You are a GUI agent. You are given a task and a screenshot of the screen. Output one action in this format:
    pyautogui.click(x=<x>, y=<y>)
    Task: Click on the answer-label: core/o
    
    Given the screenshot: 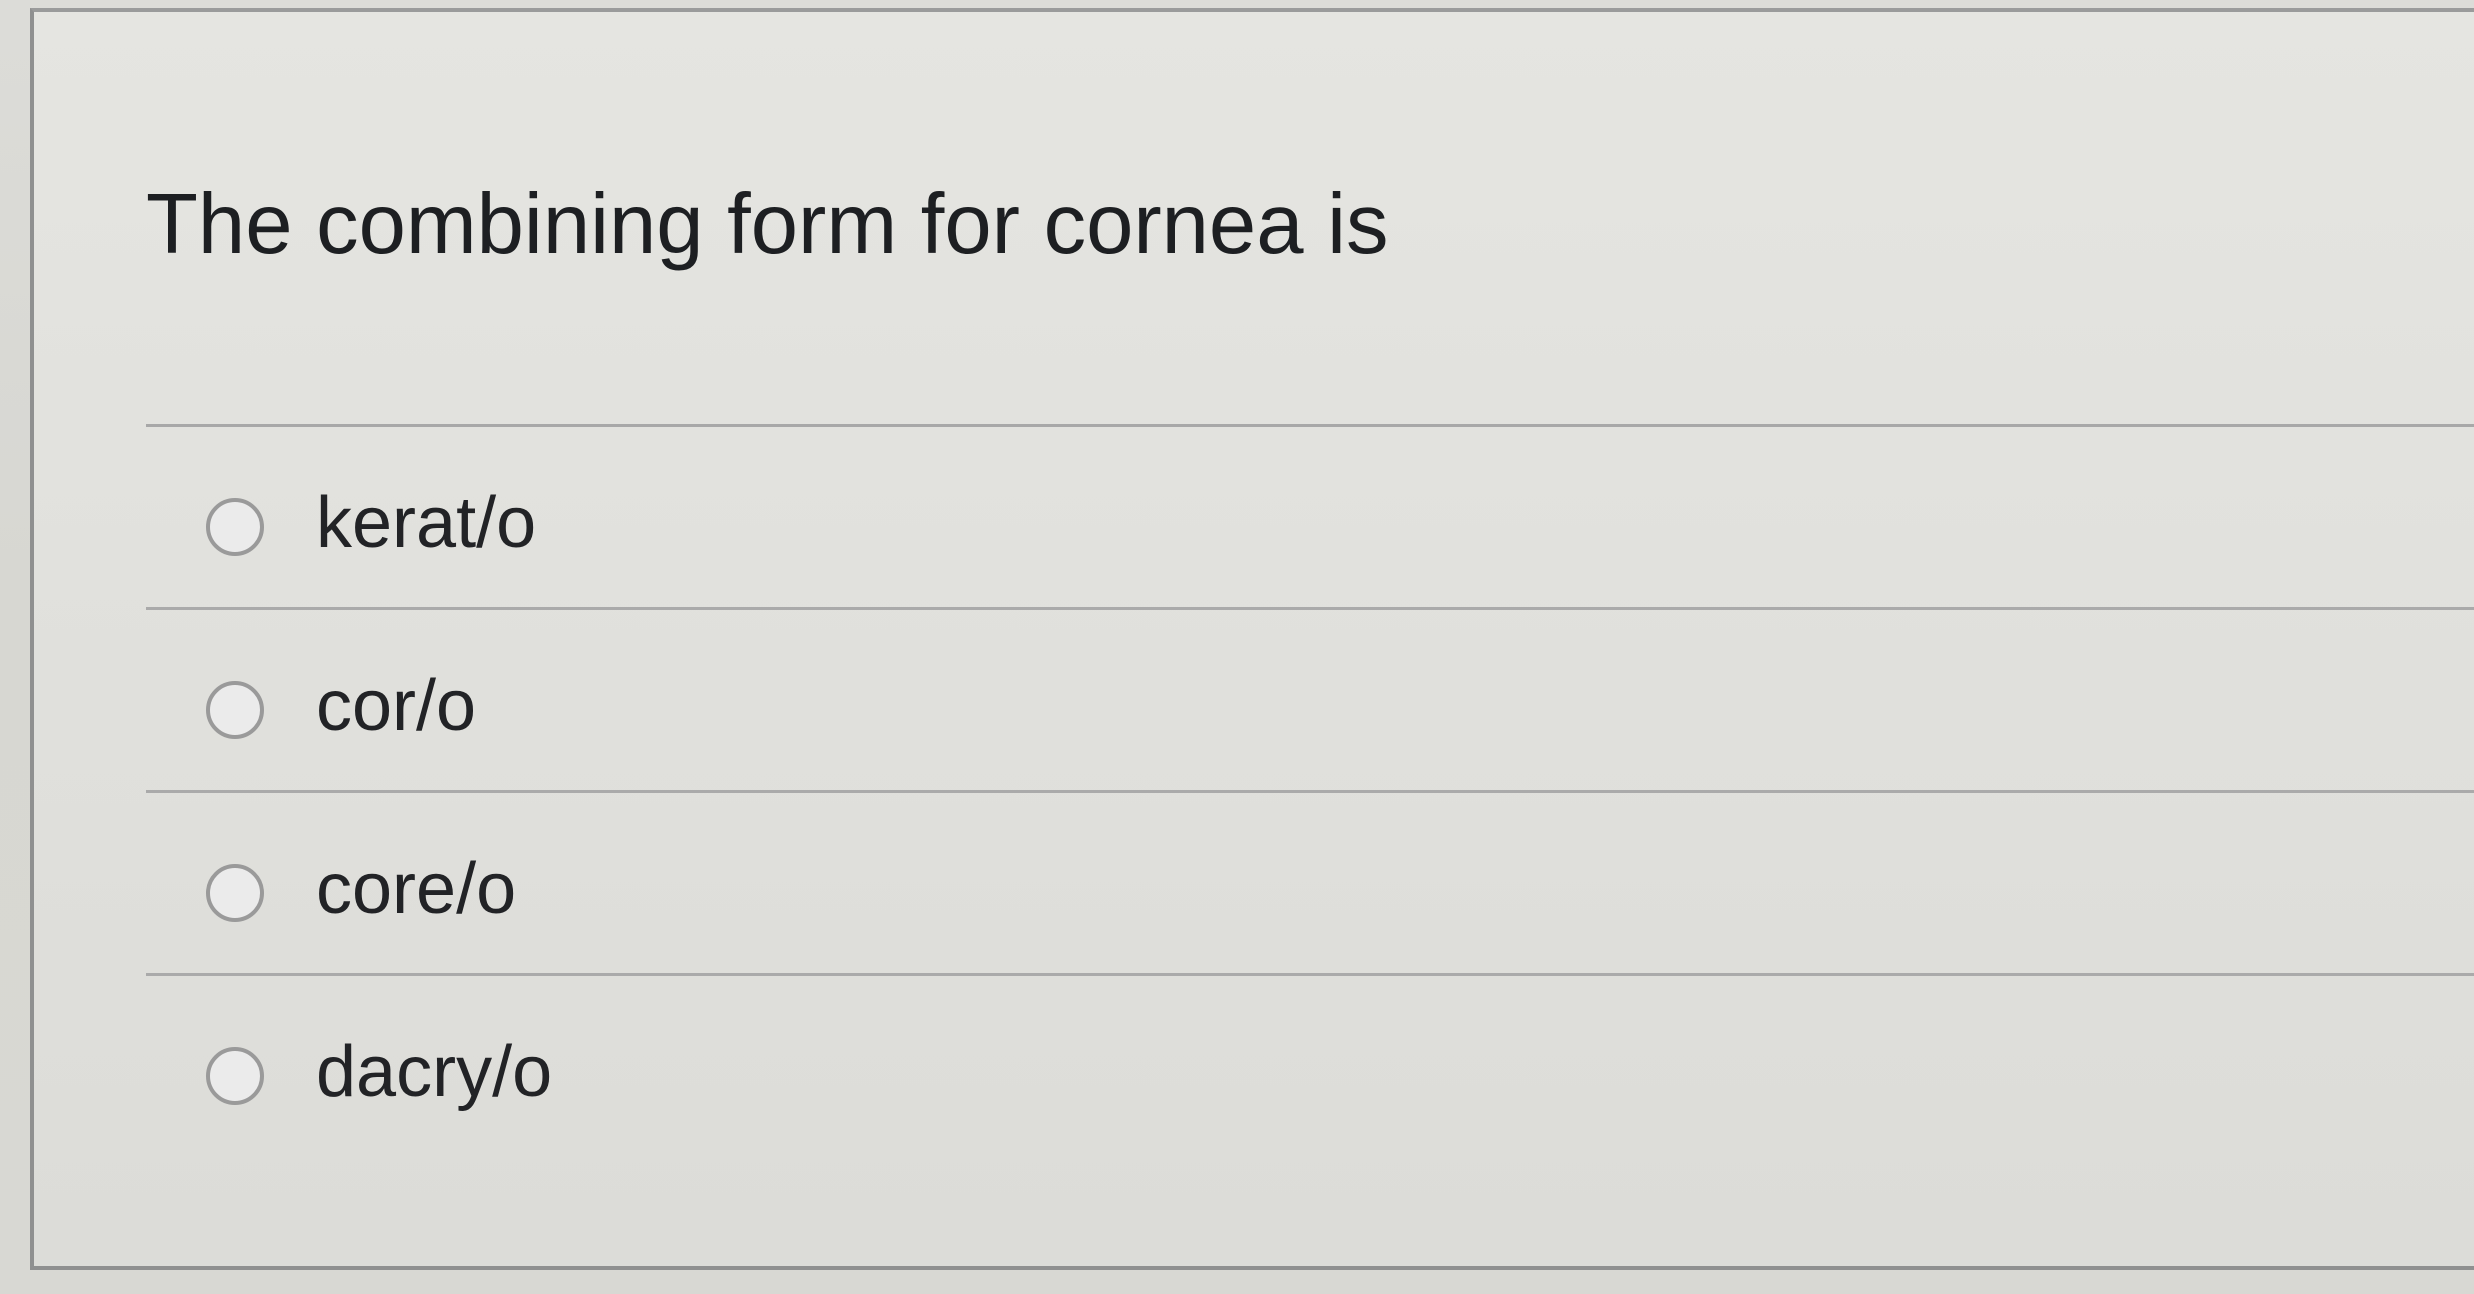 What is the action you would take?
    pyautogui.click(x=416, y=889)
    